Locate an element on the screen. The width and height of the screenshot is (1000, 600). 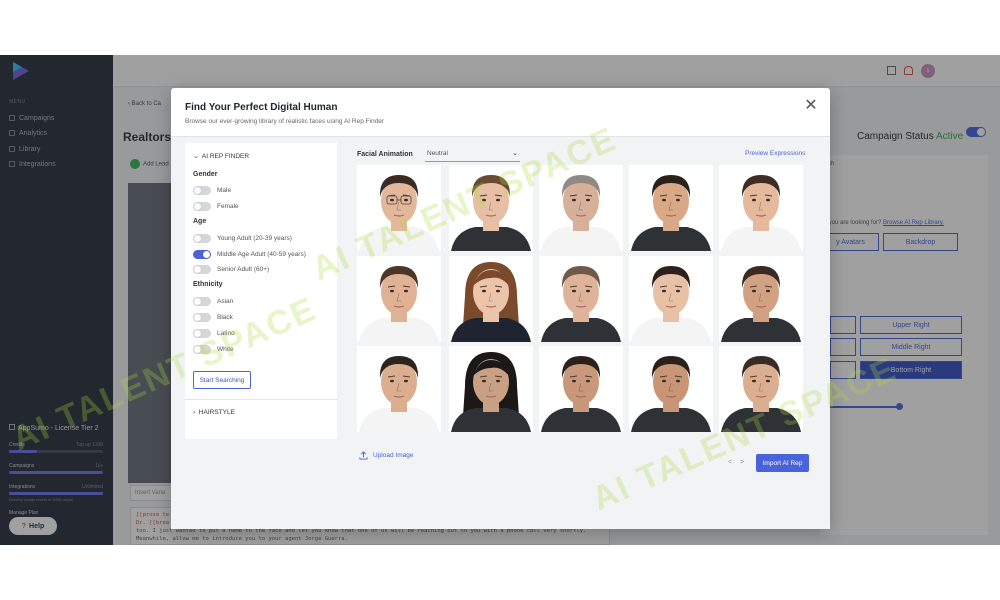
preview-expressions-link: Preview Expressions is located at coordinates (775, 153).